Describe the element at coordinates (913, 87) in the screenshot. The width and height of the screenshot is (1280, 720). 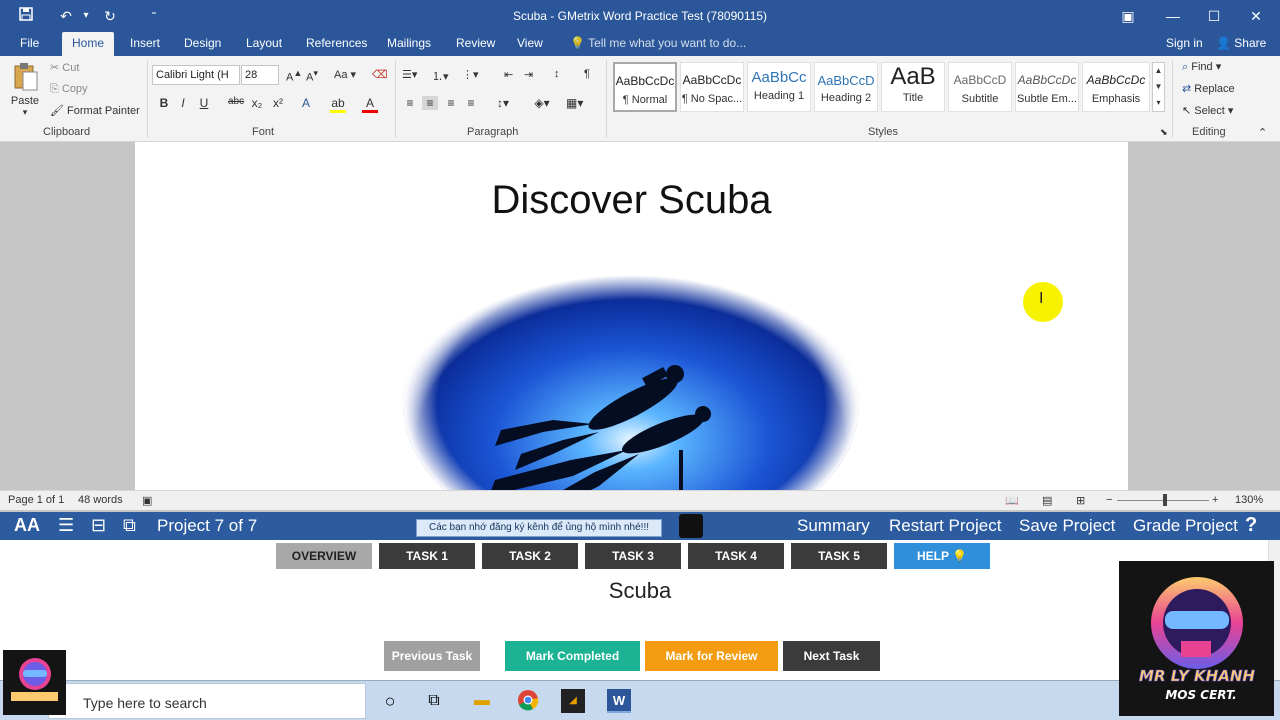
I see `style-title: AaB Title` at that location.